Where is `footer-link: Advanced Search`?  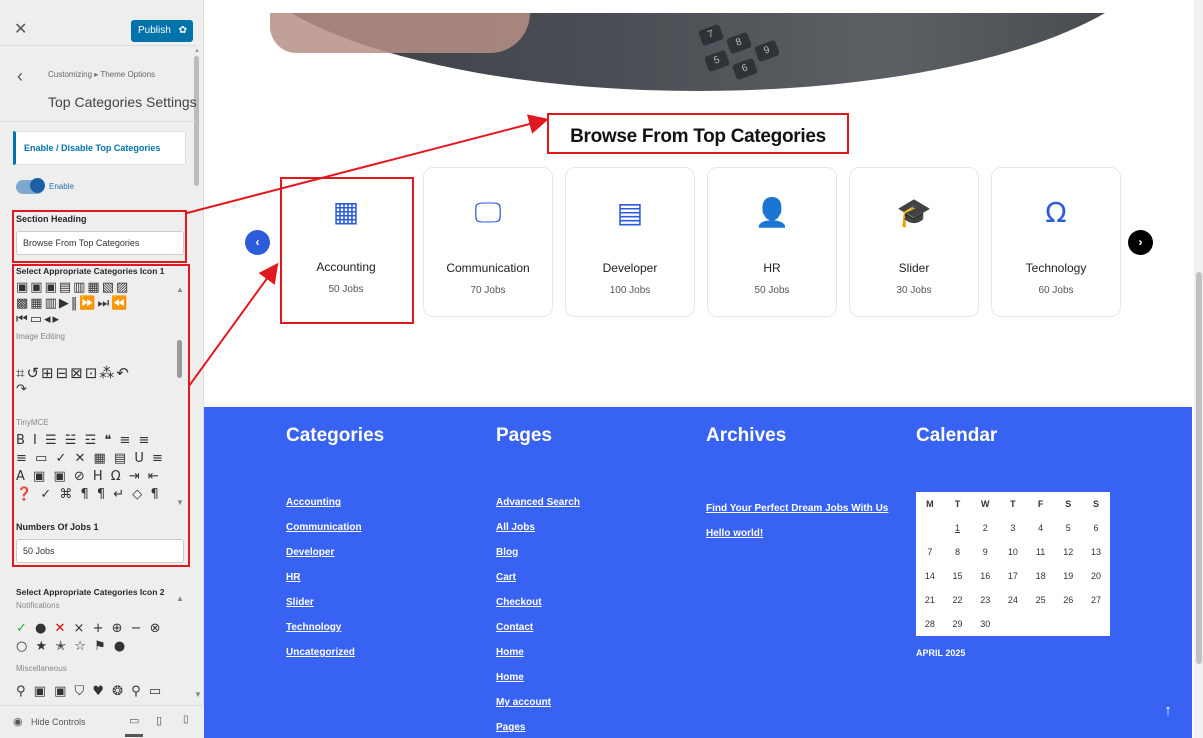
footer-link: Advanced Search is located at coordinates (538, 509).